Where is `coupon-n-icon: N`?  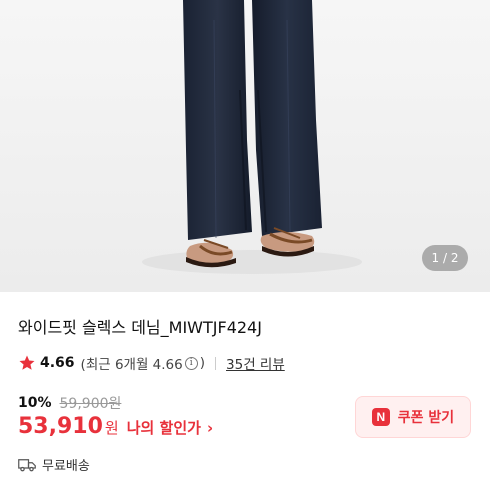
coupon-n-icon: N is located at coordinates (380, 417).